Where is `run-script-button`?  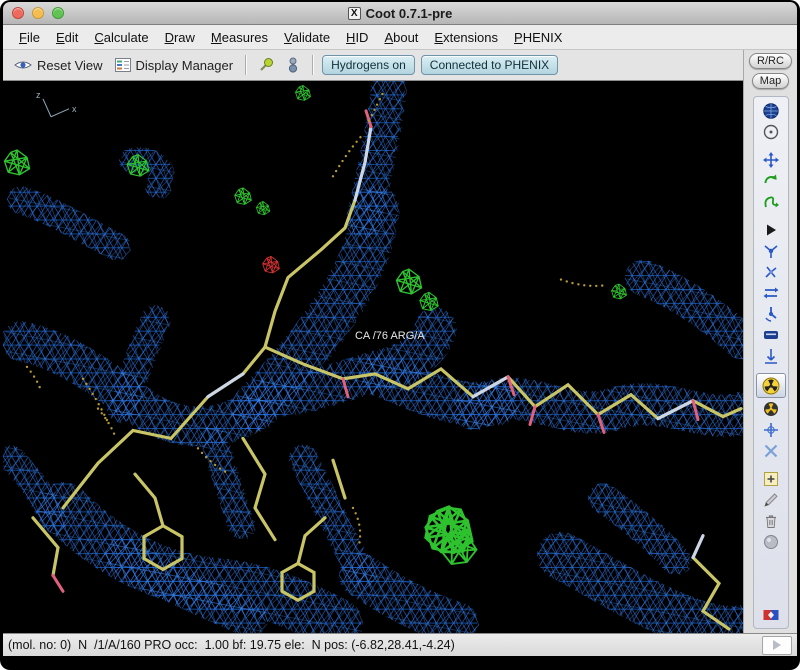
run-script-button is located at coordinates (777, 645).